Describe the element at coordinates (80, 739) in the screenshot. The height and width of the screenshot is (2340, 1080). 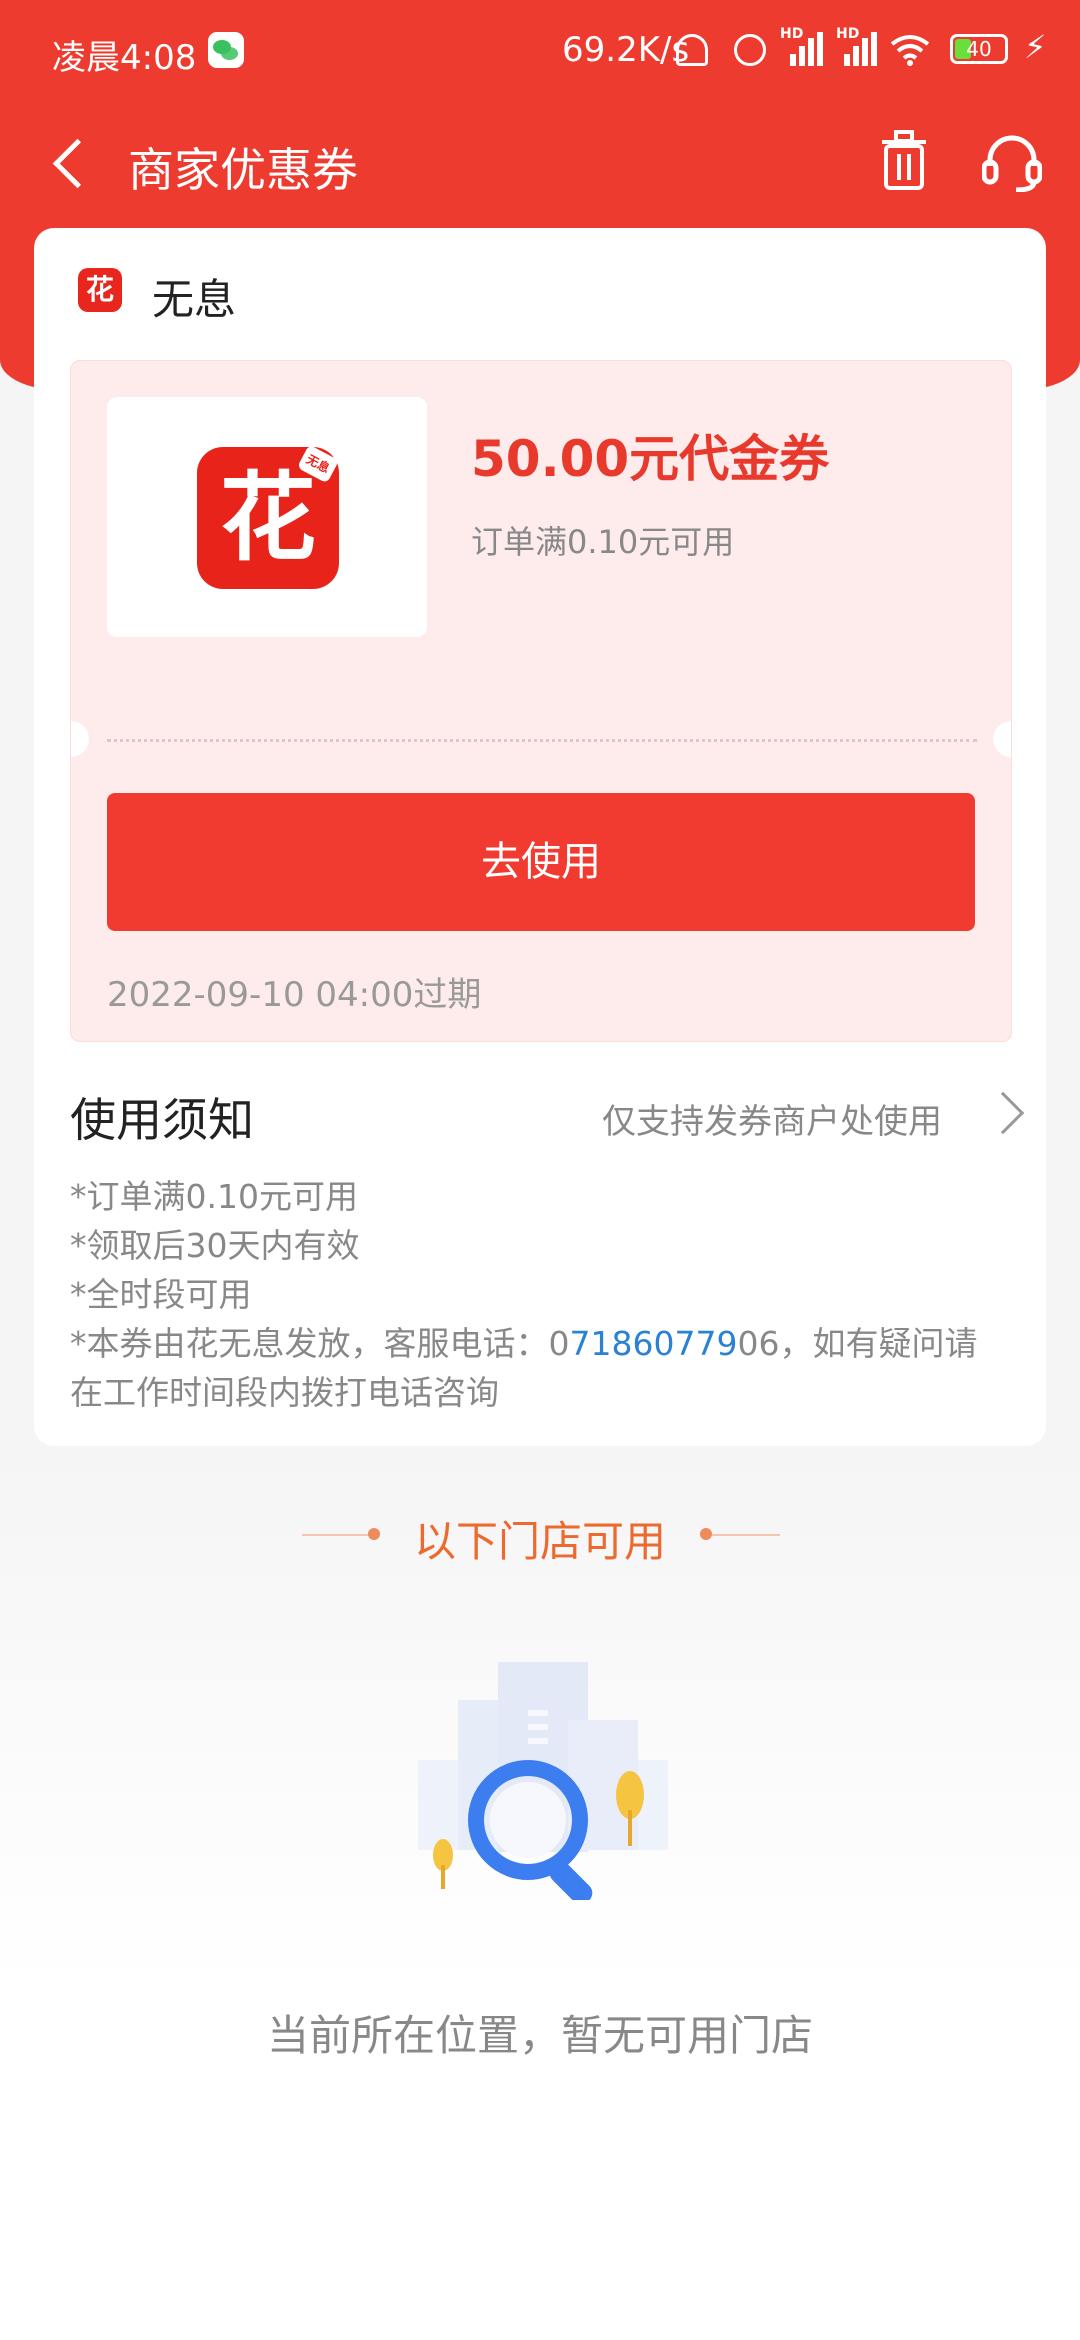
I see `ticket-notch-left` at that location.